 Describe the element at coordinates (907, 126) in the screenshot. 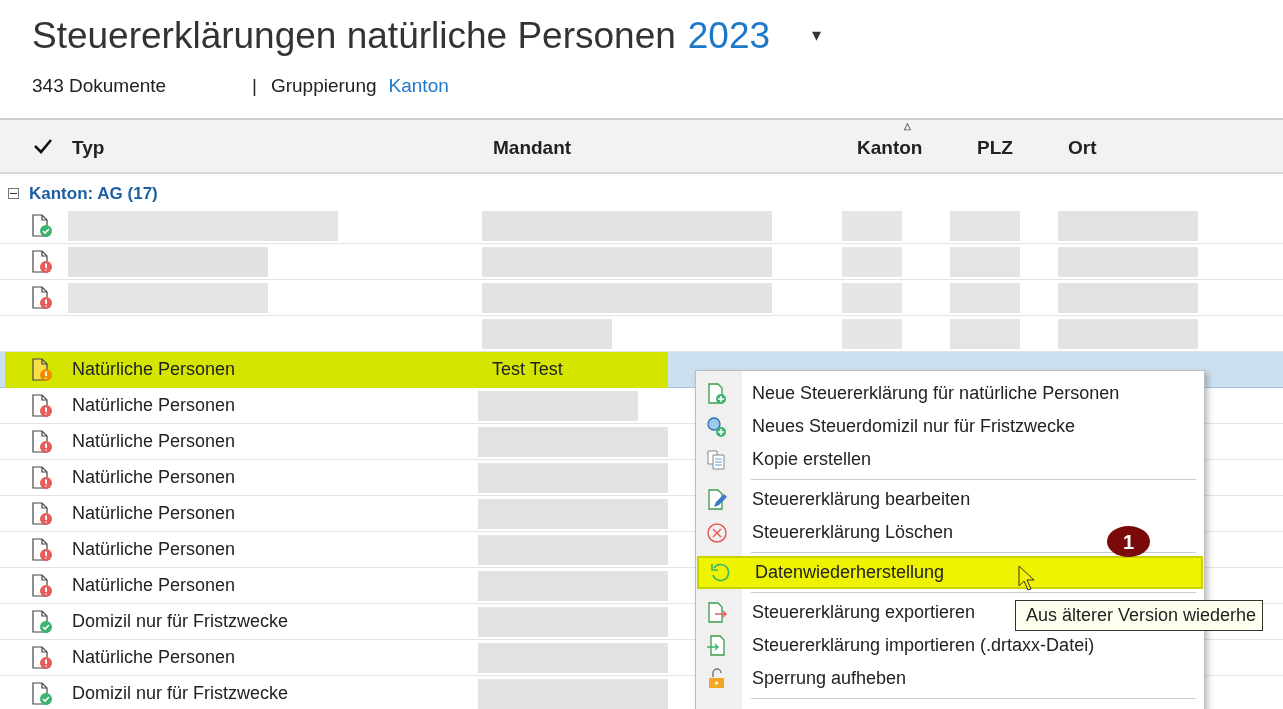

I see `sort-arrow: △` at that location.